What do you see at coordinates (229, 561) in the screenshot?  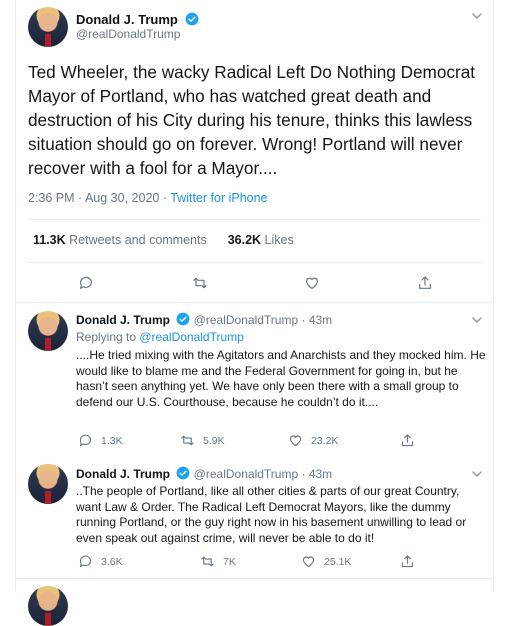 I see `retweet-count: 7K` at bounding box center [229, 561].